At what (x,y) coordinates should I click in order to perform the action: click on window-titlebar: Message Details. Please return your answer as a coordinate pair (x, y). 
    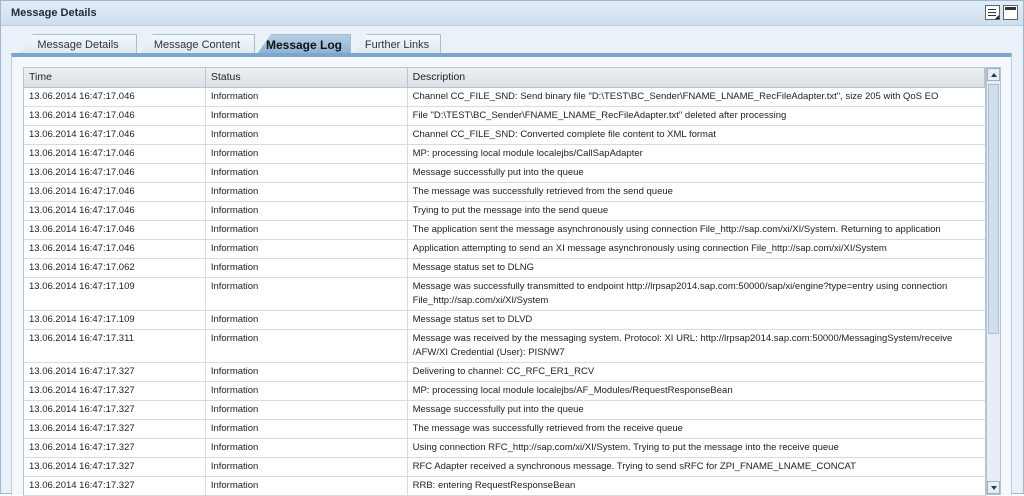
    Looking at the image, I should click on (512, 13).